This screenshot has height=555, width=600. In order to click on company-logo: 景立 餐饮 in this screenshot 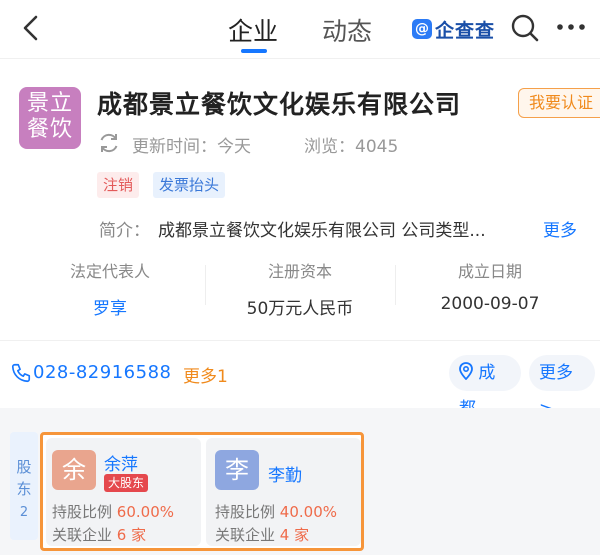, I will do `click(50, 118)`.